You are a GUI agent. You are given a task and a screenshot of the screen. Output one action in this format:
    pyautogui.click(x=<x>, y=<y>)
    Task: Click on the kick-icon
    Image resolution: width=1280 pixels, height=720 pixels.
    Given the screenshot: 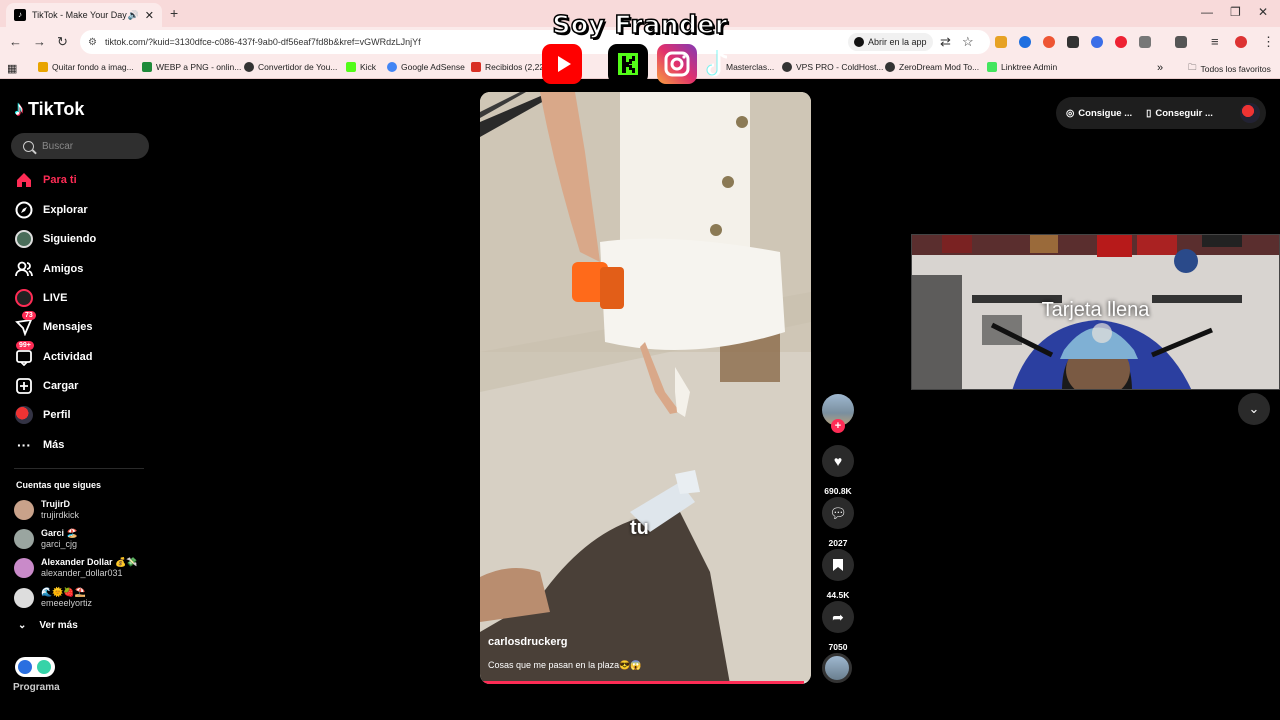 What is the action you would take?
    pyautogui.click(x=628, y=64)
    